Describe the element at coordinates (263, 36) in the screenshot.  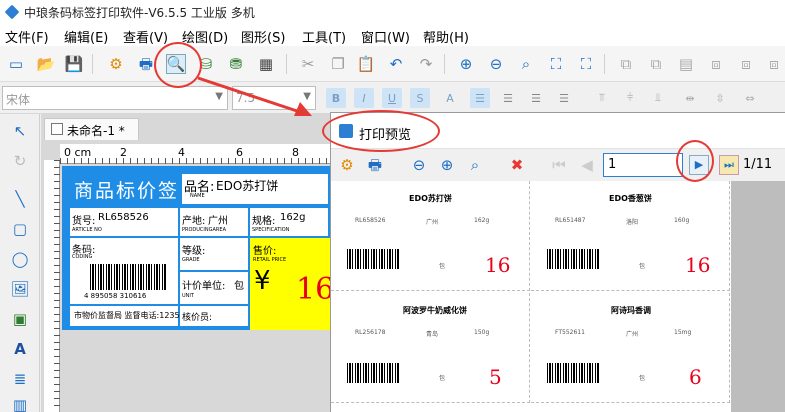
I see `menu-shape: 图形(S)` at that location.